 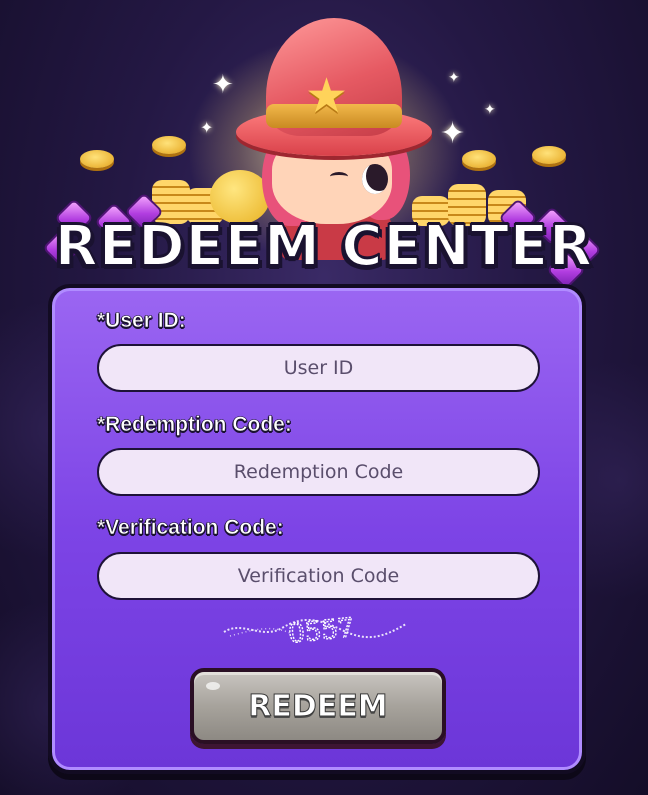 I want to click on button-shine, so click(x=213, y=686).